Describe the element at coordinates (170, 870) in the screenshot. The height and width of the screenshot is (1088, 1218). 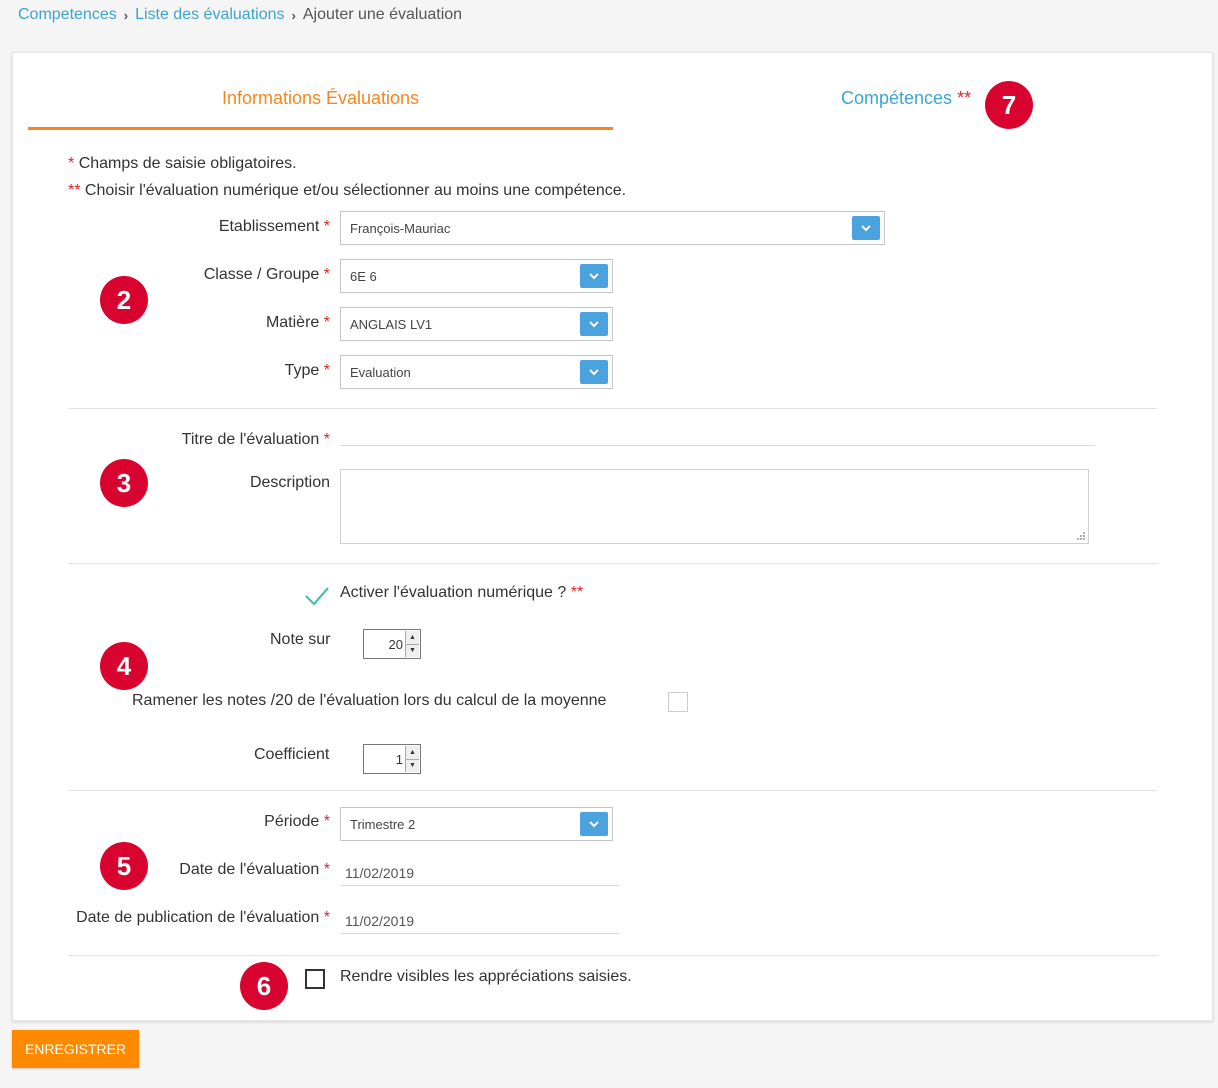
I see `date-eval-label: Date de l'évaluation *` at that location.